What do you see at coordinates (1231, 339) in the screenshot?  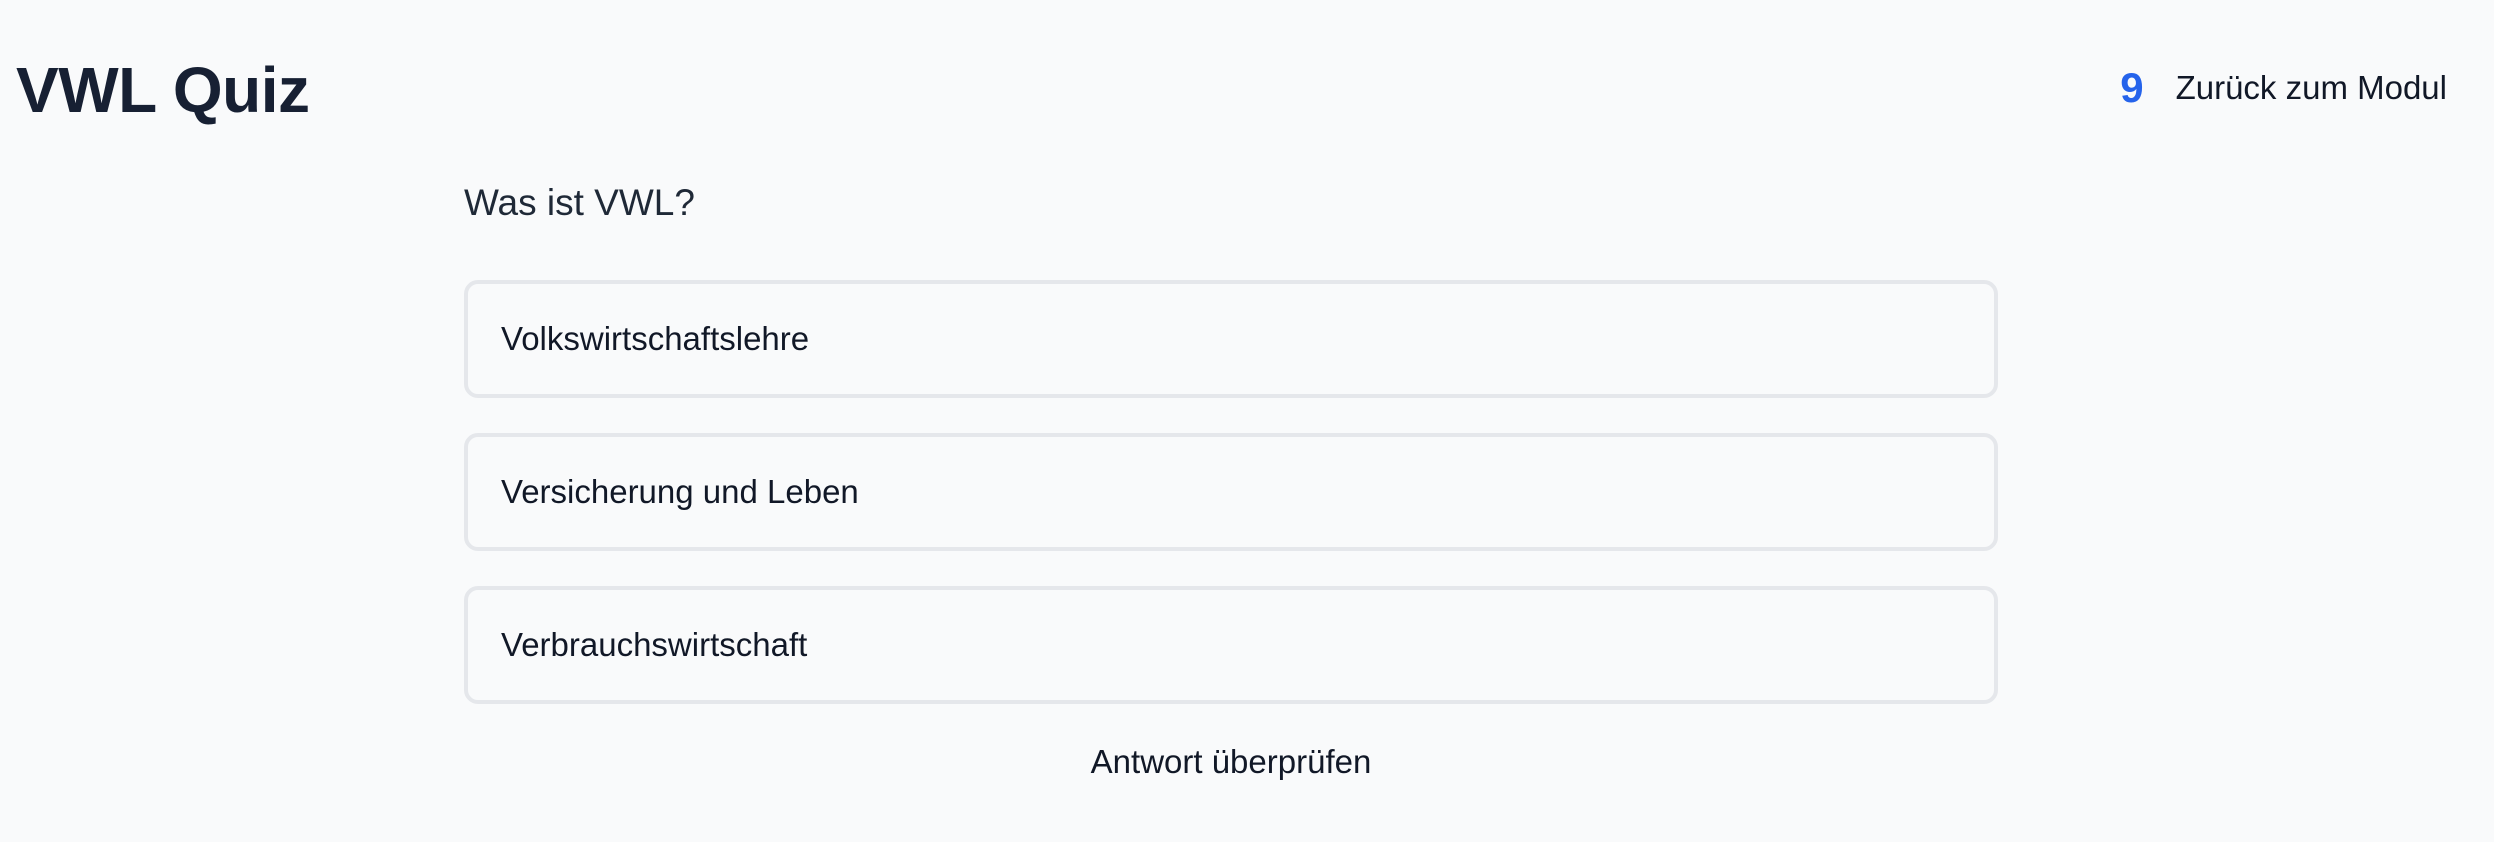 I see `answer-option-1: Volkswirtschaftslehre` at bounding box center [1231, 339].